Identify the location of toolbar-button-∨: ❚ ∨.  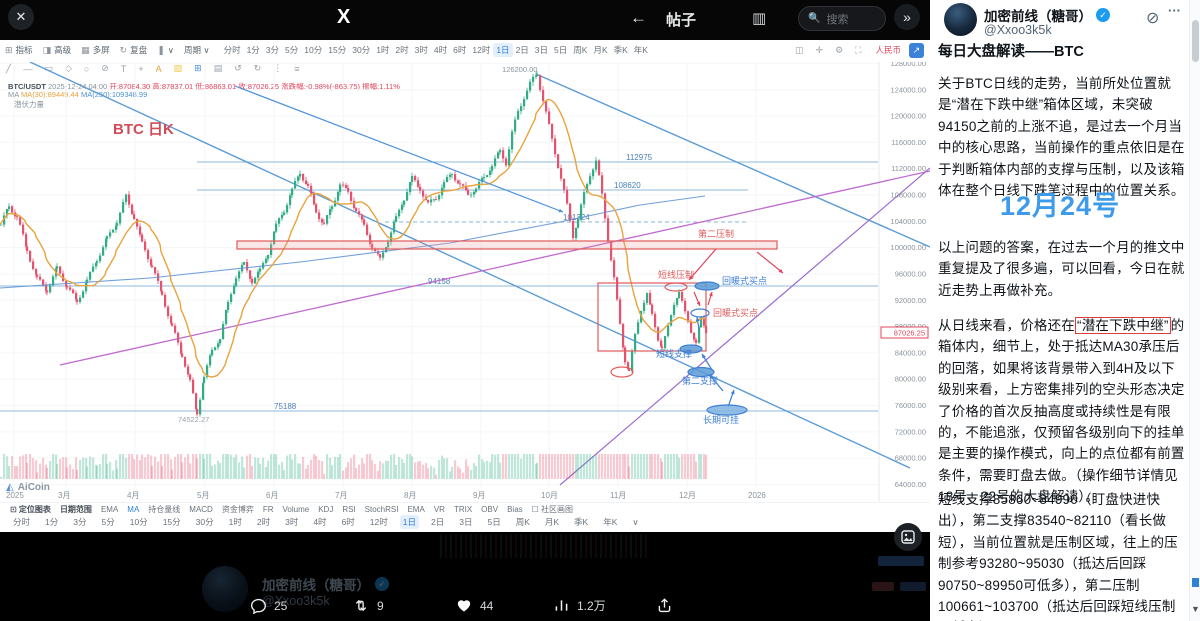
(165, 50).